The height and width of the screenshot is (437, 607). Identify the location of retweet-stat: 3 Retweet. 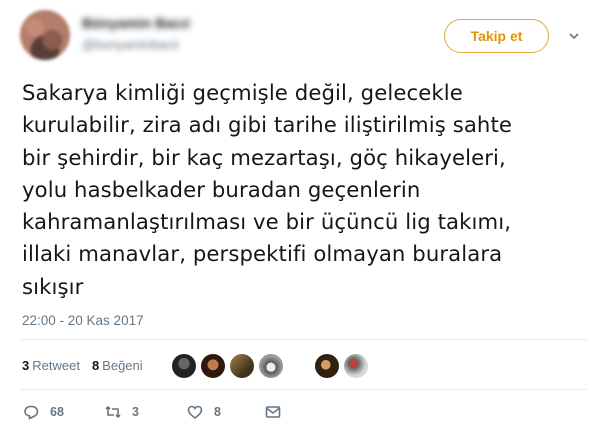
(51, 365).